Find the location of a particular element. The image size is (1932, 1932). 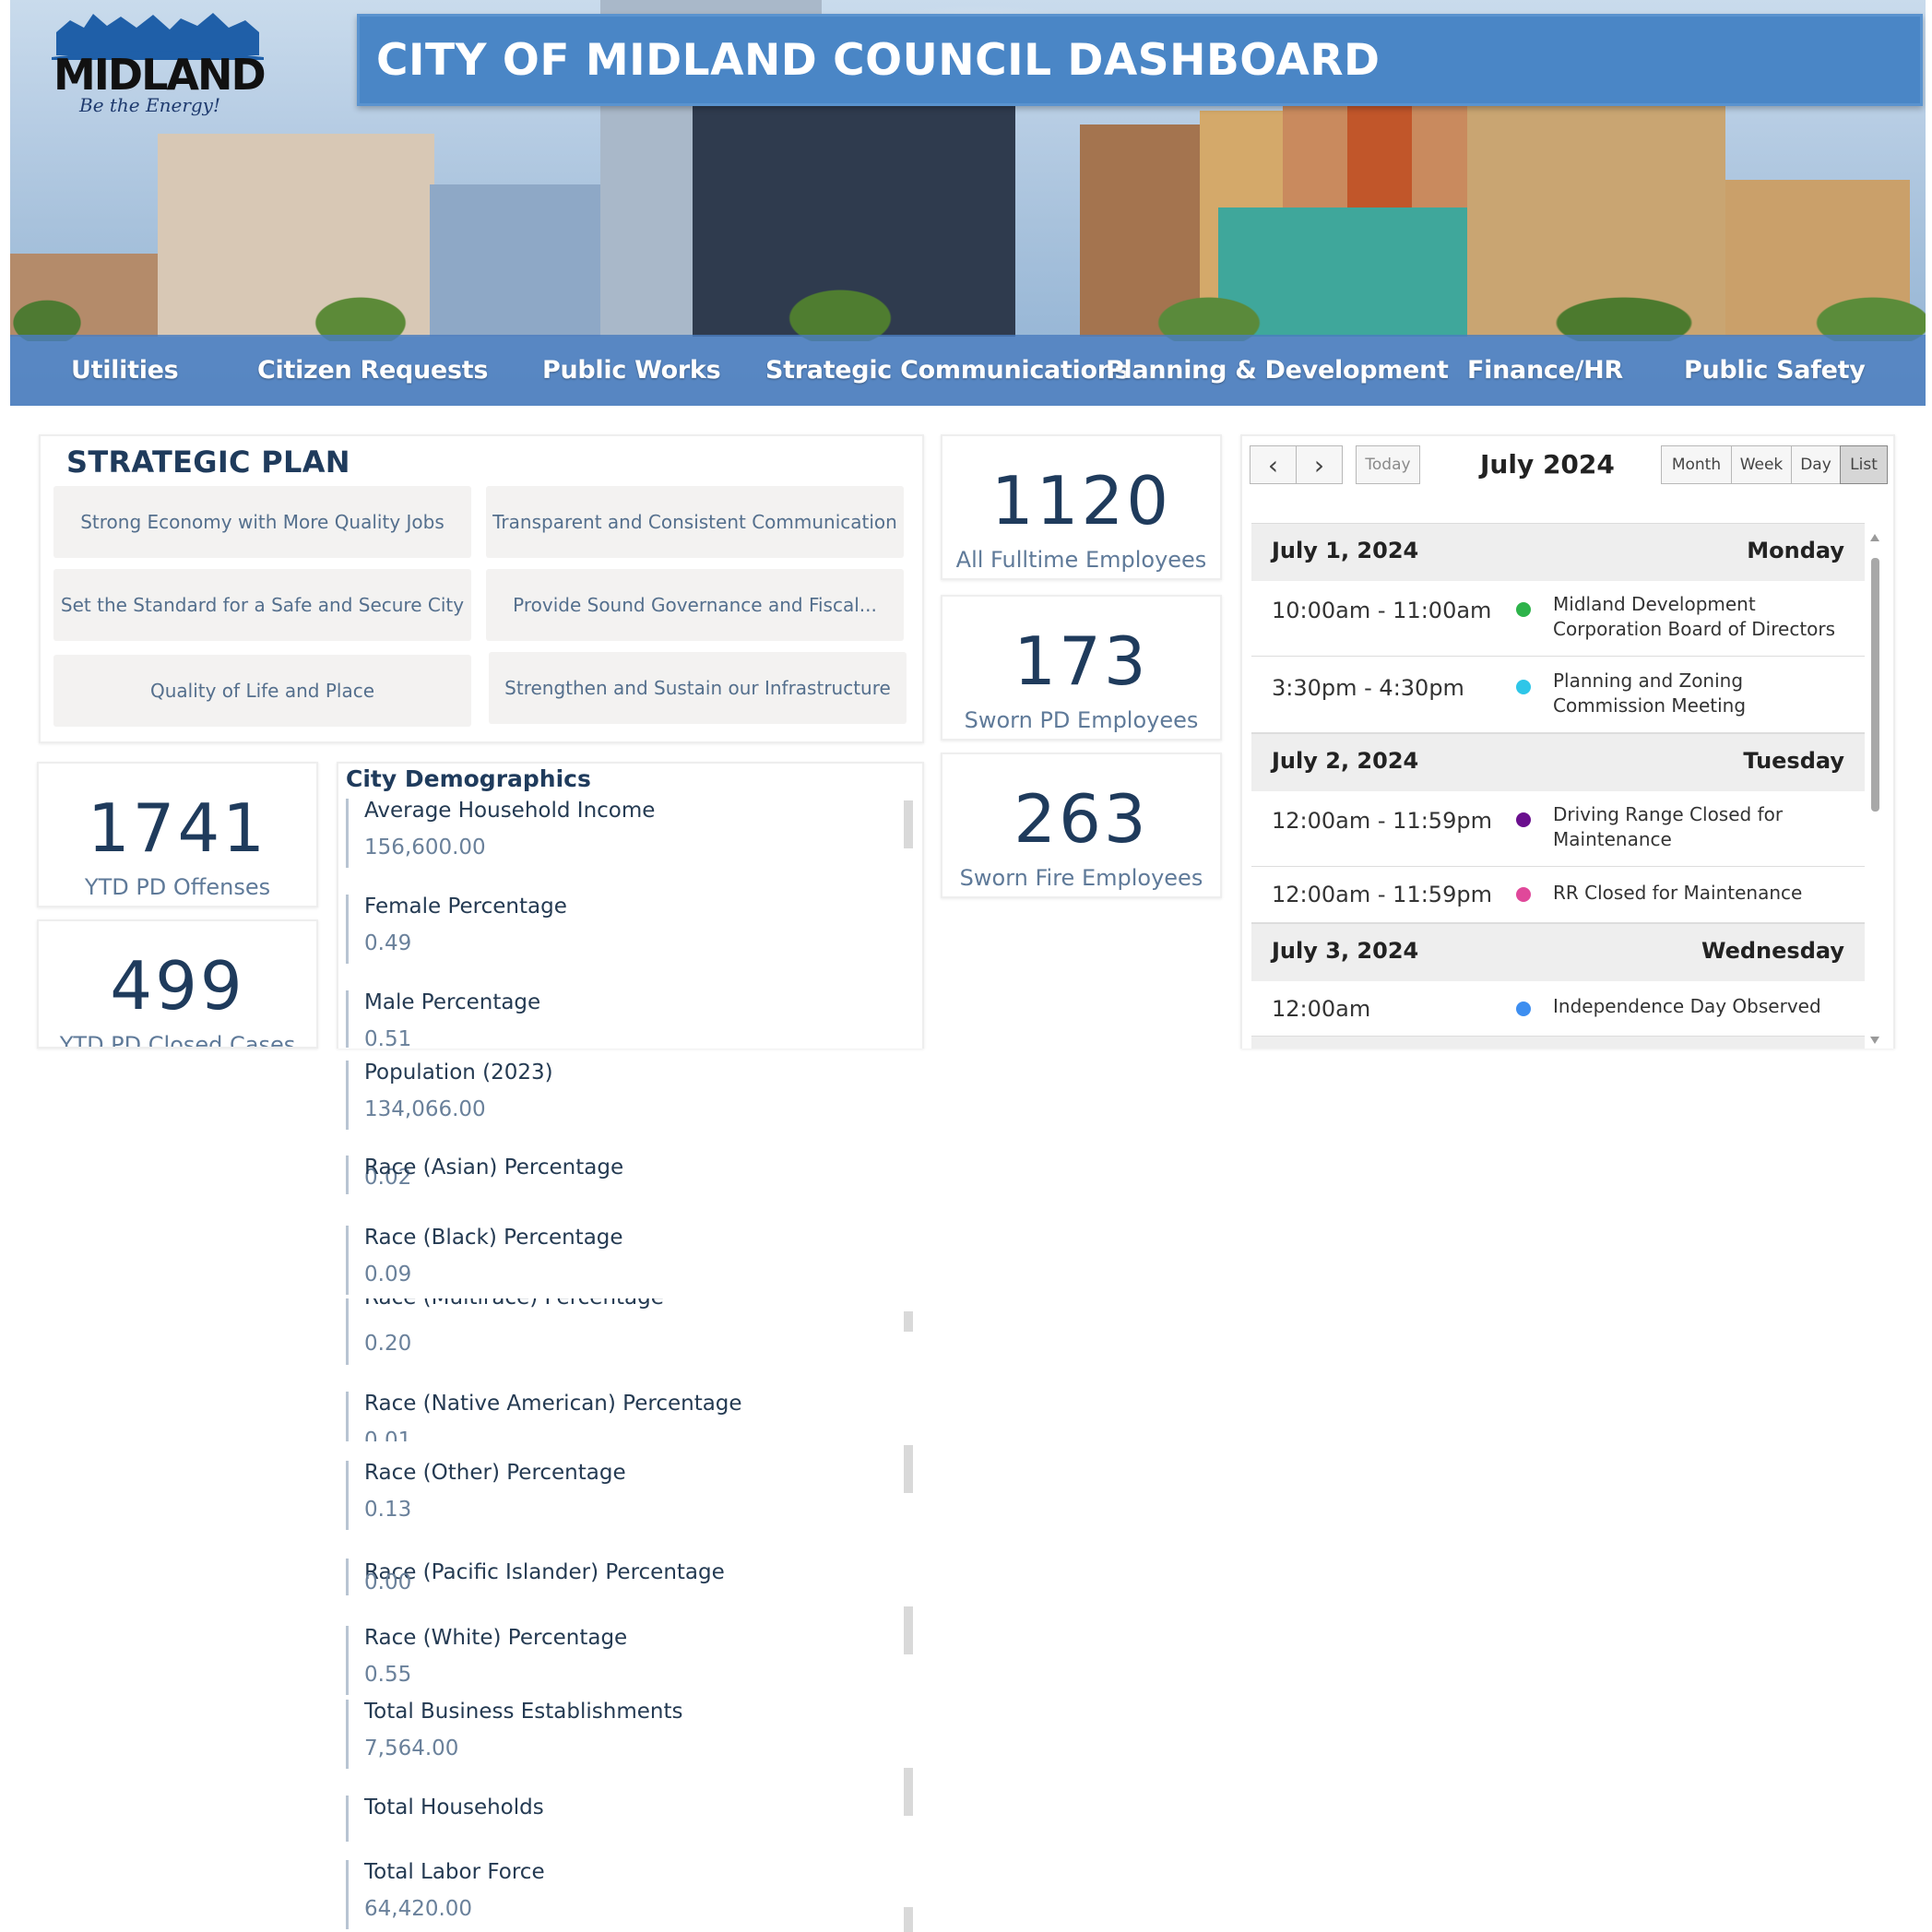

view-day-button: Day is located at coordinates (1816, 464).